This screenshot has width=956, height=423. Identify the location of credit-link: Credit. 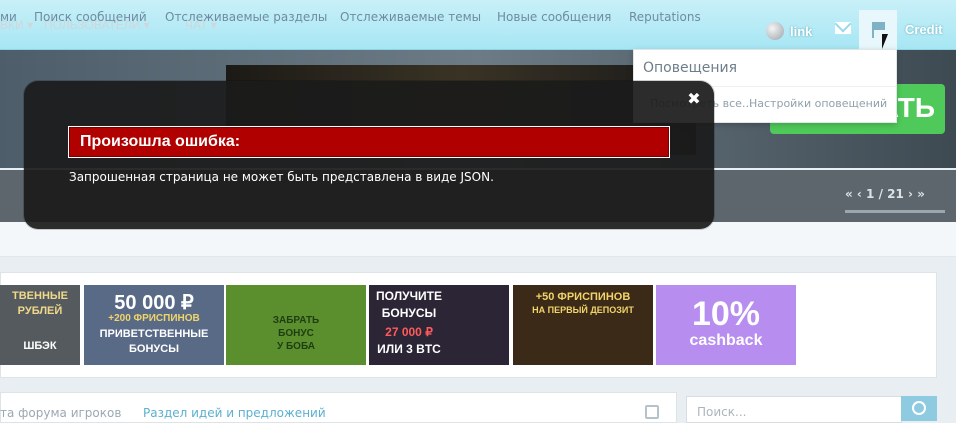
(924, 29).